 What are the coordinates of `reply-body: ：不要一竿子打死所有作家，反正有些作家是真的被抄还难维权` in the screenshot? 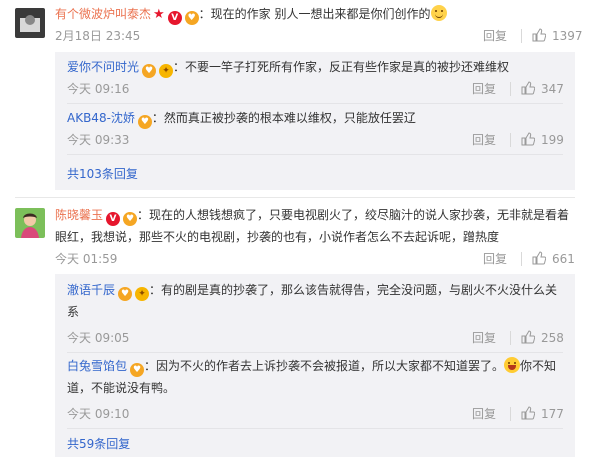 It's located at (341, 67).